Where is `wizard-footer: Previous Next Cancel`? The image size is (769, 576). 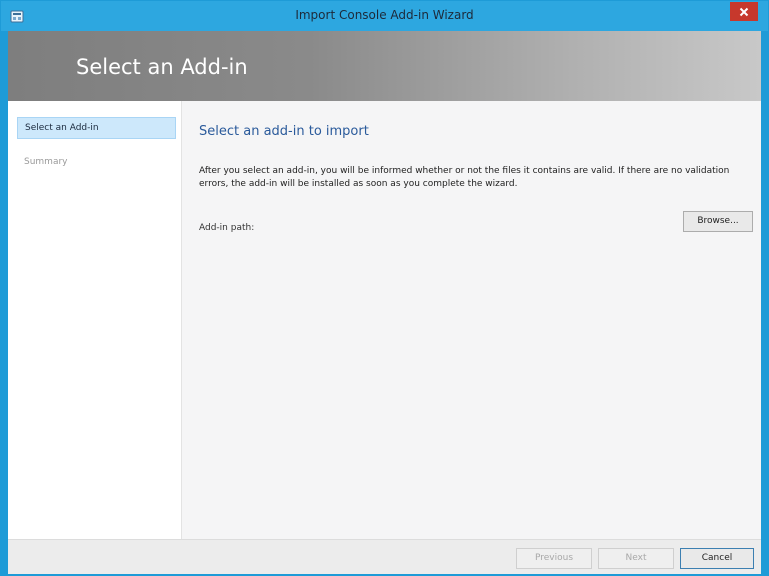 wizard-footer: Previous Next Cancel is located at coordinates (384, 556).